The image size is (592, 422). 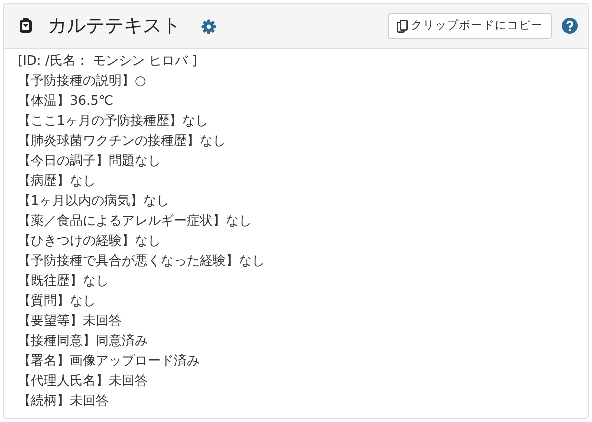 I want to click on record-line: 【署名】画像アップロード済み, so click(x=109, y=362).